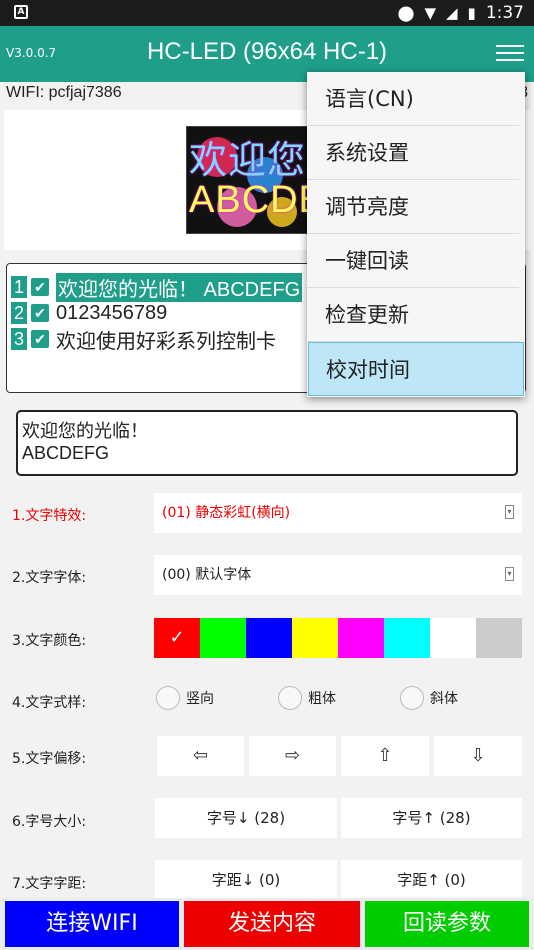  What do you see at coordinates (246, 818) in the screenshot?
I see `font-size-down-button: 字号↓ (28)` at bounding box center [246, 818].